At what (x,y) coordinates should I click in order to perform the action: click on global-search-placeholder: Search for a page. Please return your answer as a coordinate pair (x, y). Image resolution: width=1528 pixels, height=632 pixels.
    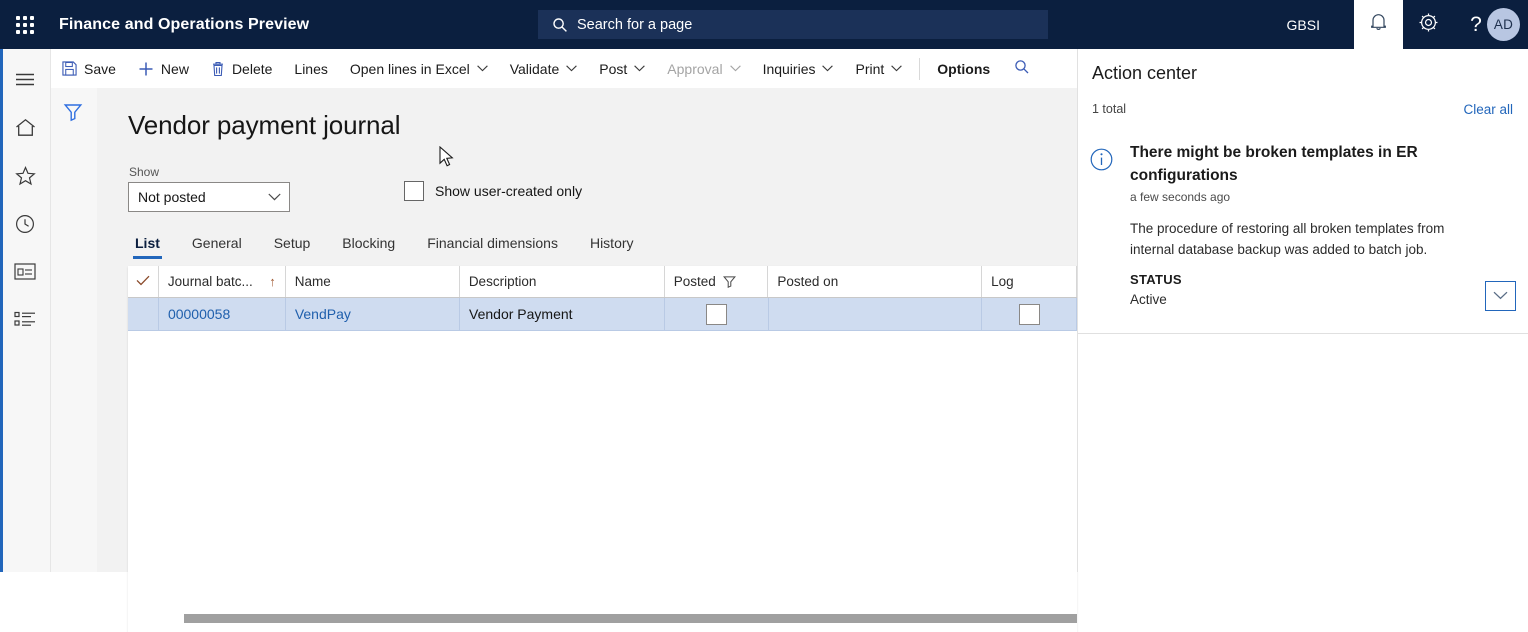
    Looking at the image, I should click on (635, 24).